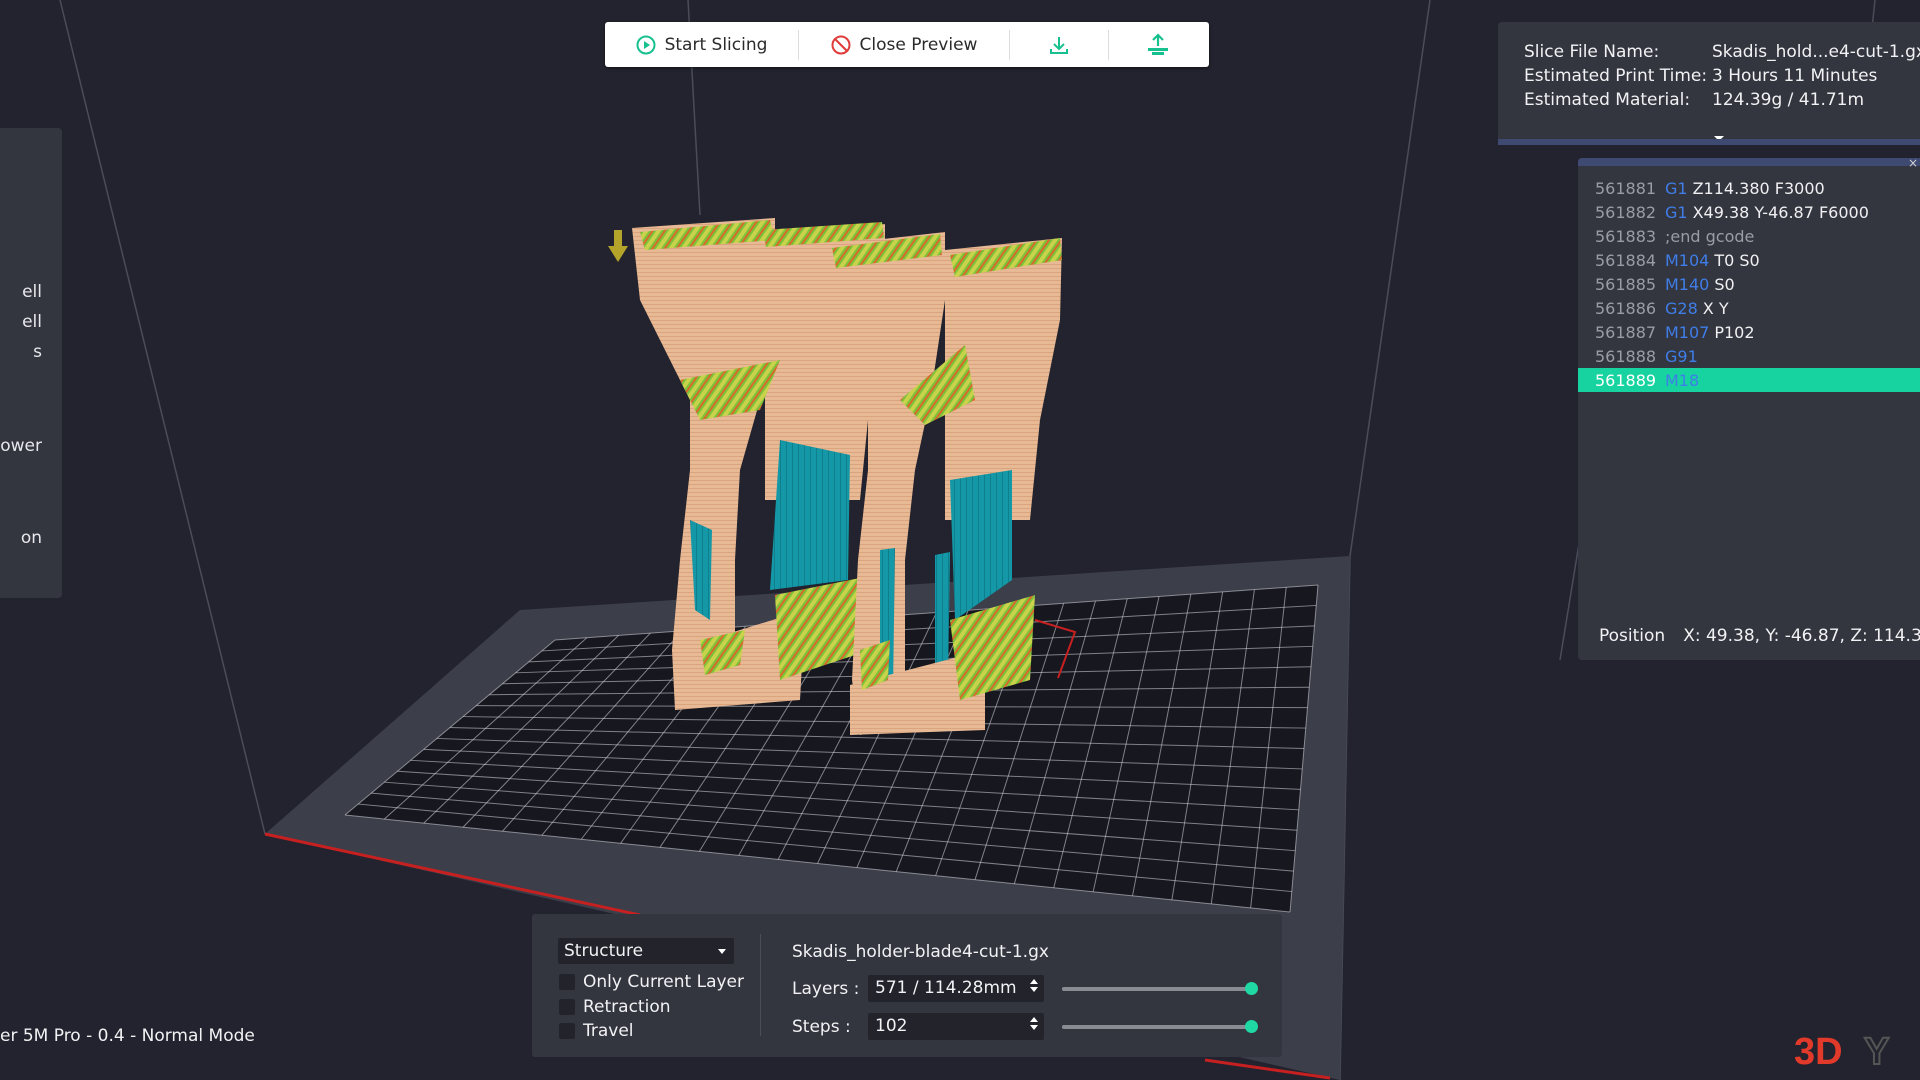 The width and height of the screenshot is (1920, 1080). Describe the element at coordinates (663, 982) in the screenshot. I see `only-current-layer-label: Only Current Layer` at that location.